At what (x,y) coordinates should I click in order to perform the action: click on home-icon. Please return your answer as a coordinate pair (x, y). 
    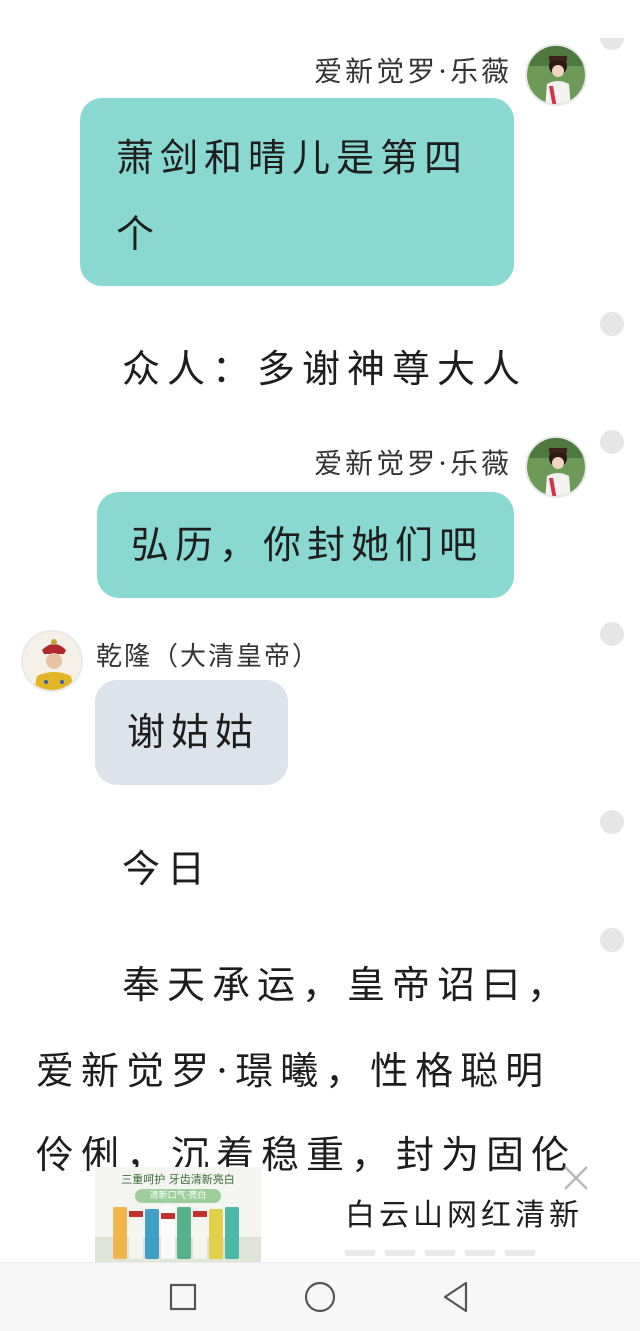
    Looking at the image, I should click on (320, 1297).